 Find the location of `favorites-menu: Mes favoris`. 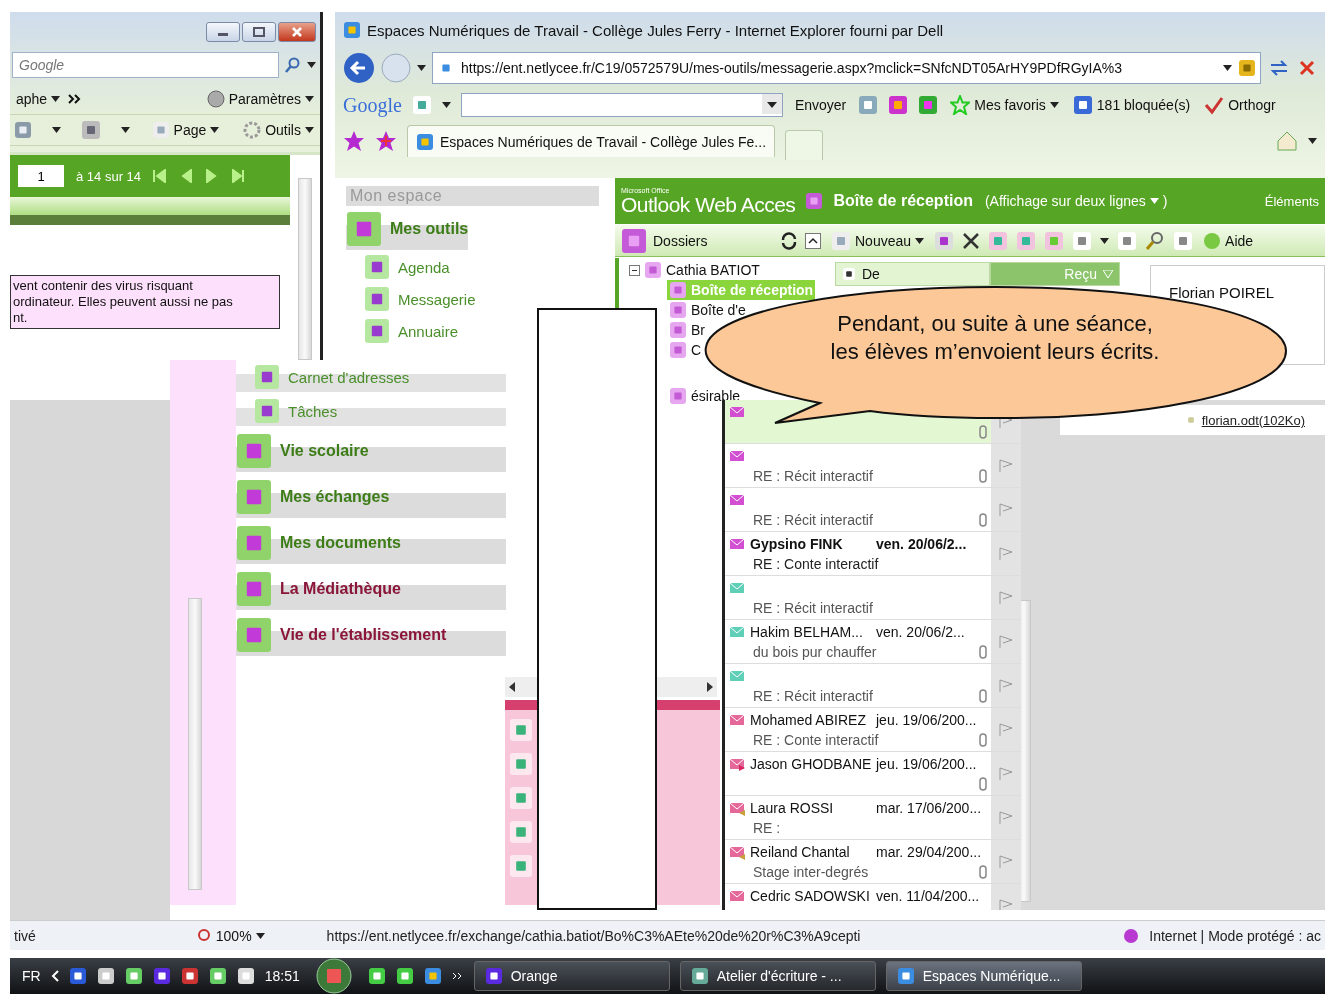

favorites-menu: Mes favoris is located at coordinates (1004, 105).